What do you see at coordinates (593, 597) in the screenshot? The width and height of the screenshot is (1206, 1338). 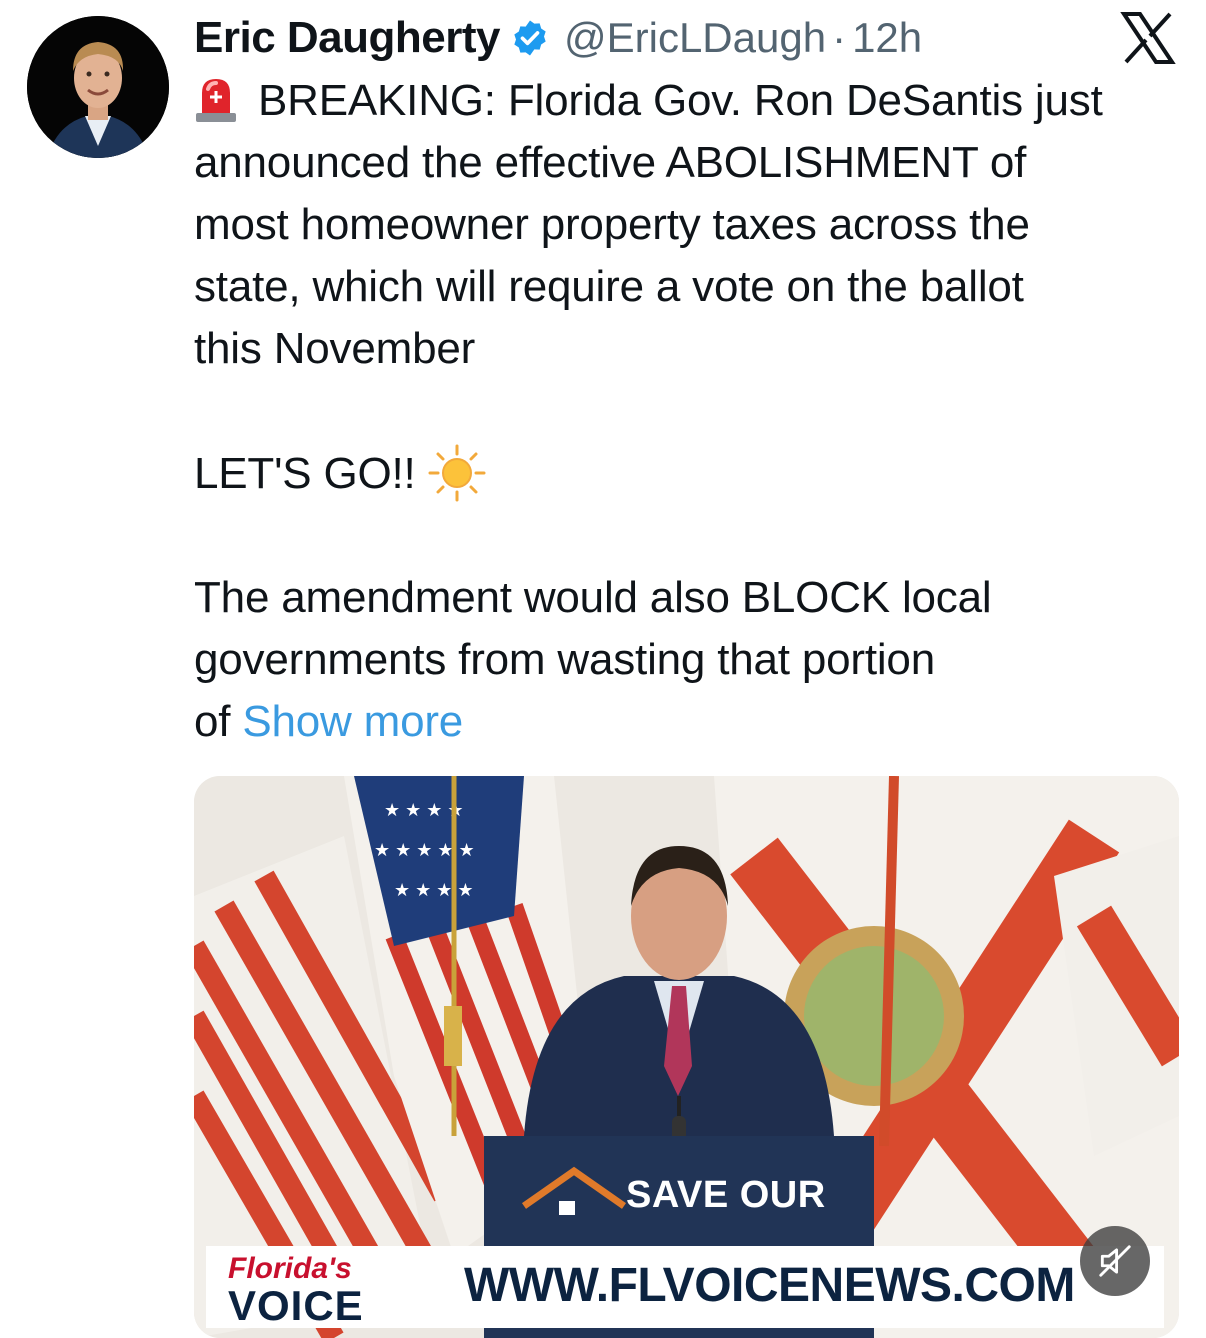 I see `tweet-line-6: The amendment would also BLOCK local` at bounding box center [593, 597].